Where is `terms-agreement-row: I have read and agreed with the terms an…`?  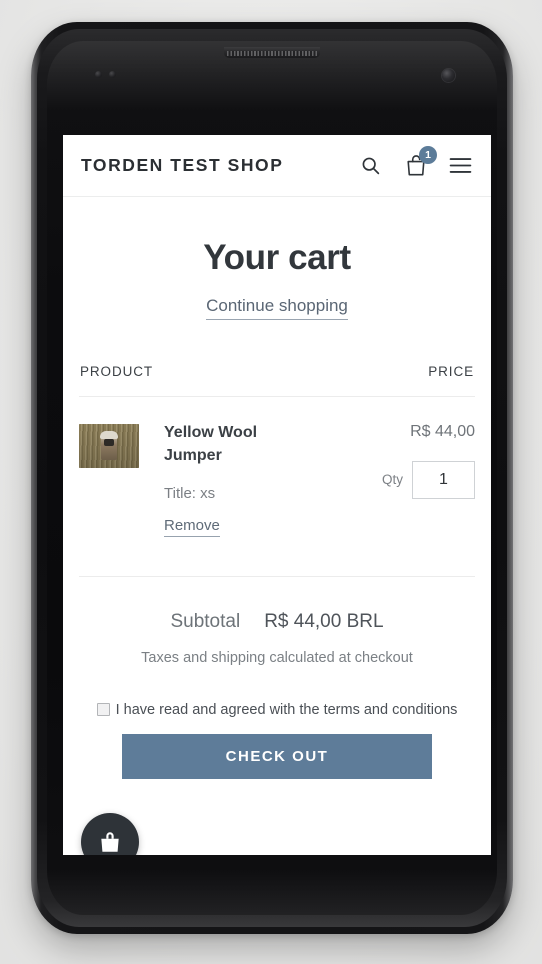
terms-agreement-row: I have read and agreed with the terms an… is located at coordinates (277, 710).